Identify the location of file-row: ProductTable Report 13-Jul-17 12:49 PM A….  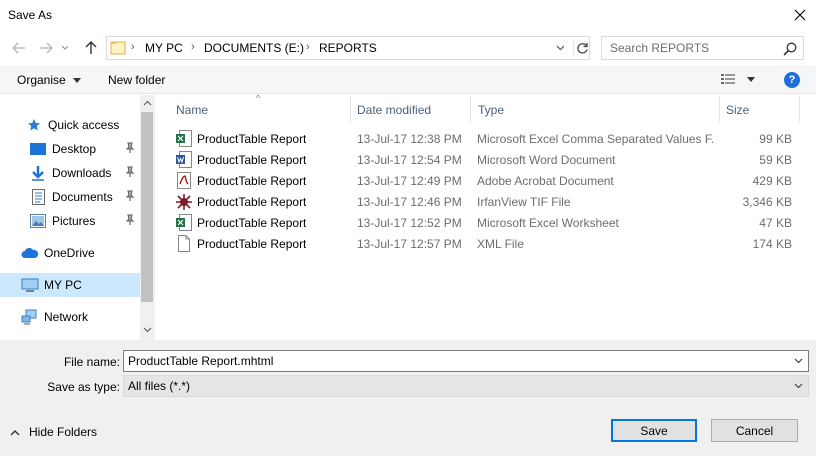
(485, 180).